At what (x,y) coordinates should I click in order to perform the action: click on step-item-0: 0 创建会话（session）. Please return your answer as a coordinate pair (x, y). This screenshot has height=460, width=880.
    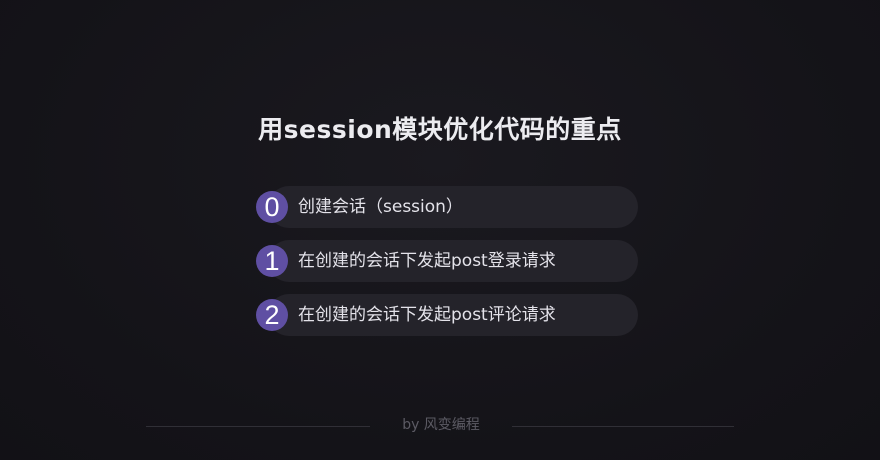
    Looking at the image, I should click on (447, 207).